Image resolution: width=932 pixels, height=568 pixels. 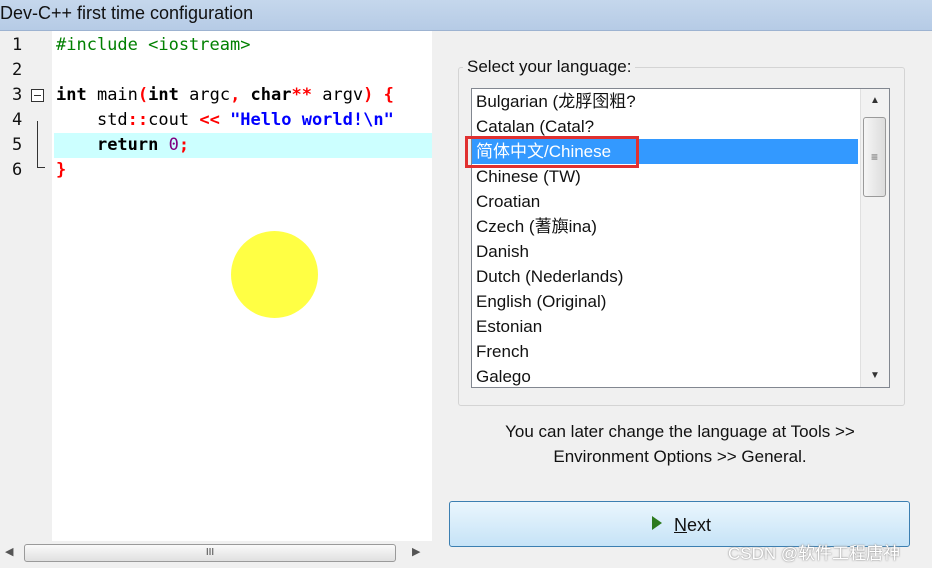 What do you see at coordinates (112, 95) in the screenshot?
I see `identifier-token: main` at bounding box center [112, 95].